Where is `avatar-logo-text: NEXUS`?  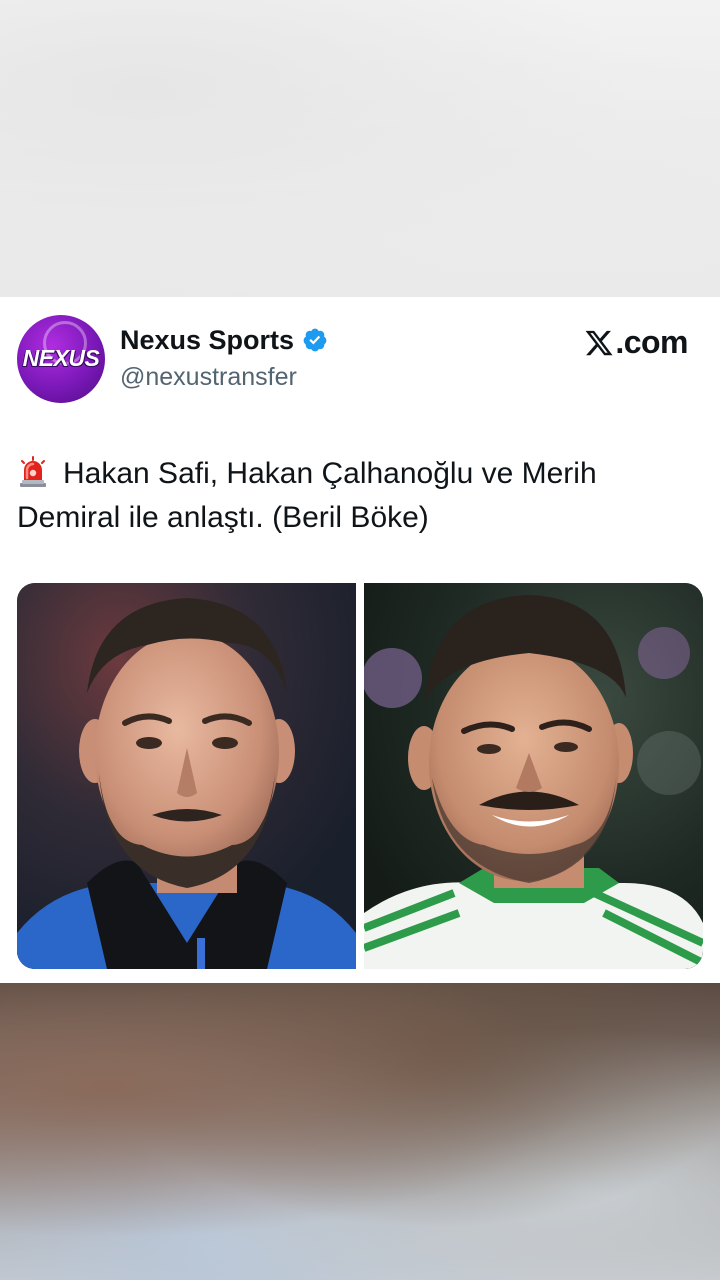 avatar-logo-text: NEXUS is located at coordinates (61, 358).